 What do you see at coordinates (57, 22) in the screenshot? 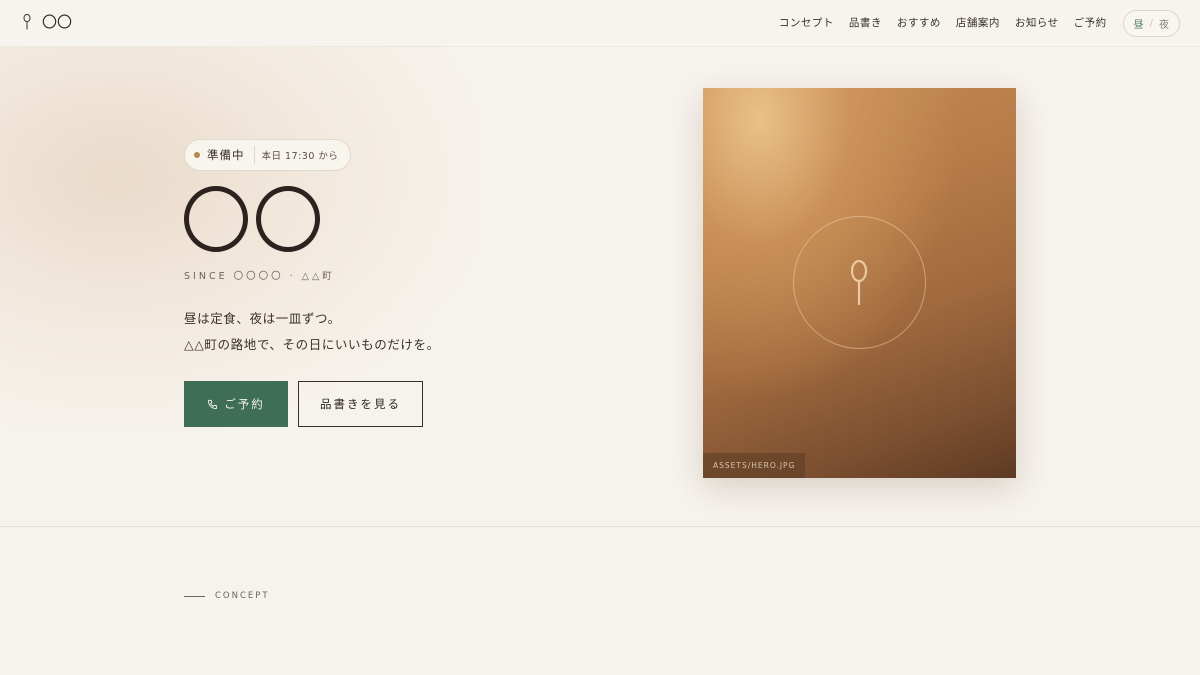
I see `logo-text: 〇〇` at bounding box center [57, 22].